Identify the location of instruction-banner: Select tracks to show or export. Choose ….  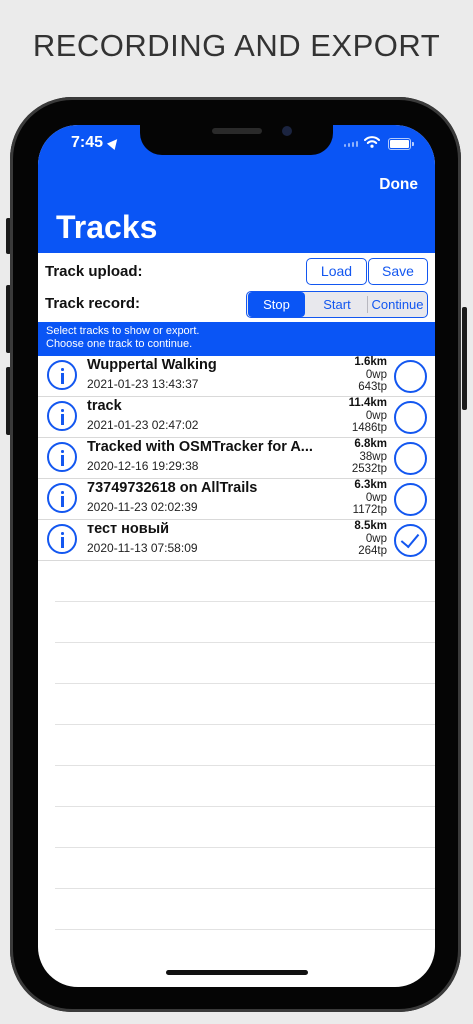
(236, 339).